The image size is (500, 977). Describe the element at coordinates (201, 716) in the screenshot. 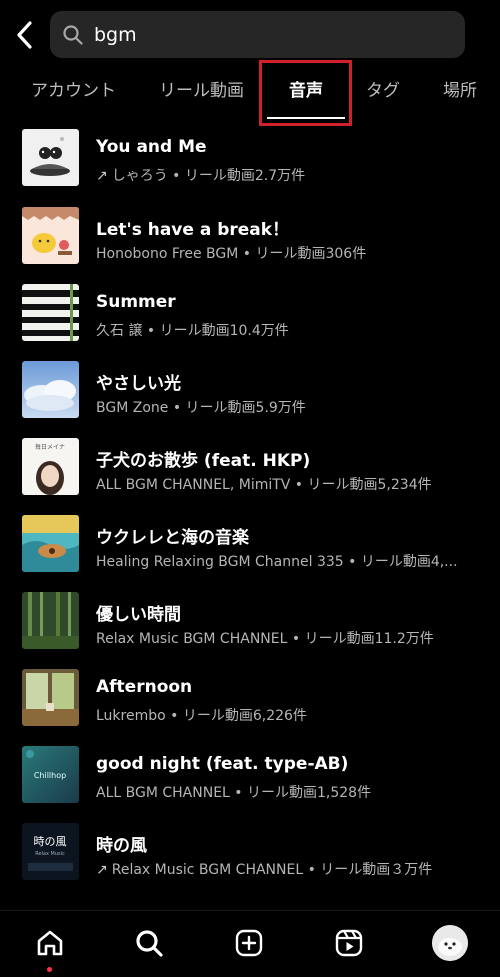

I see `audio-subtitle: Lukrembo • リール動画6,226件` at that location.